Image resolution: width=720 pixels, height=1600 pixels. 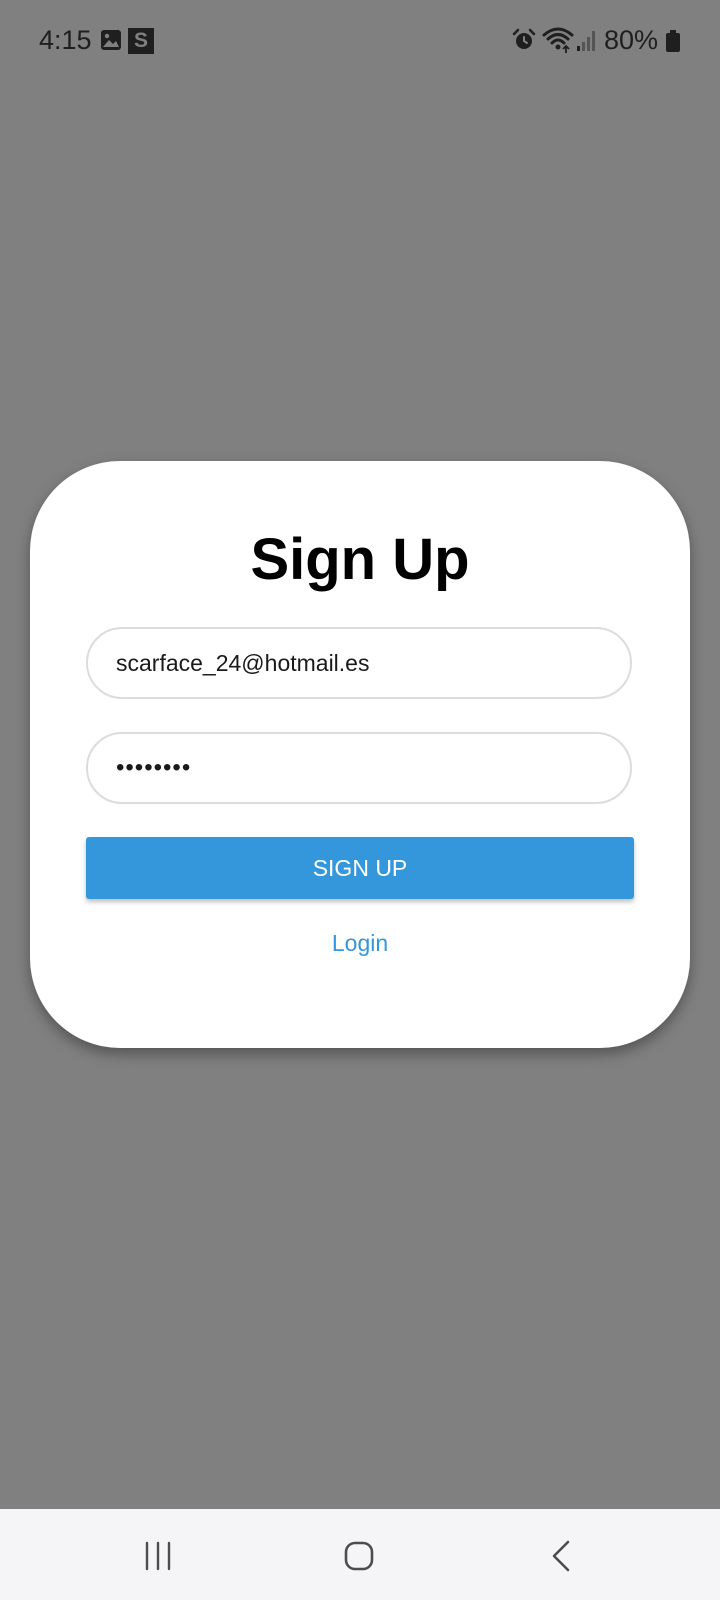 What do you see at coordinates (243, 662) in the screenshot?
I see `email-value: scarface_24@hotmail.es` at bounding box center [243, 662].